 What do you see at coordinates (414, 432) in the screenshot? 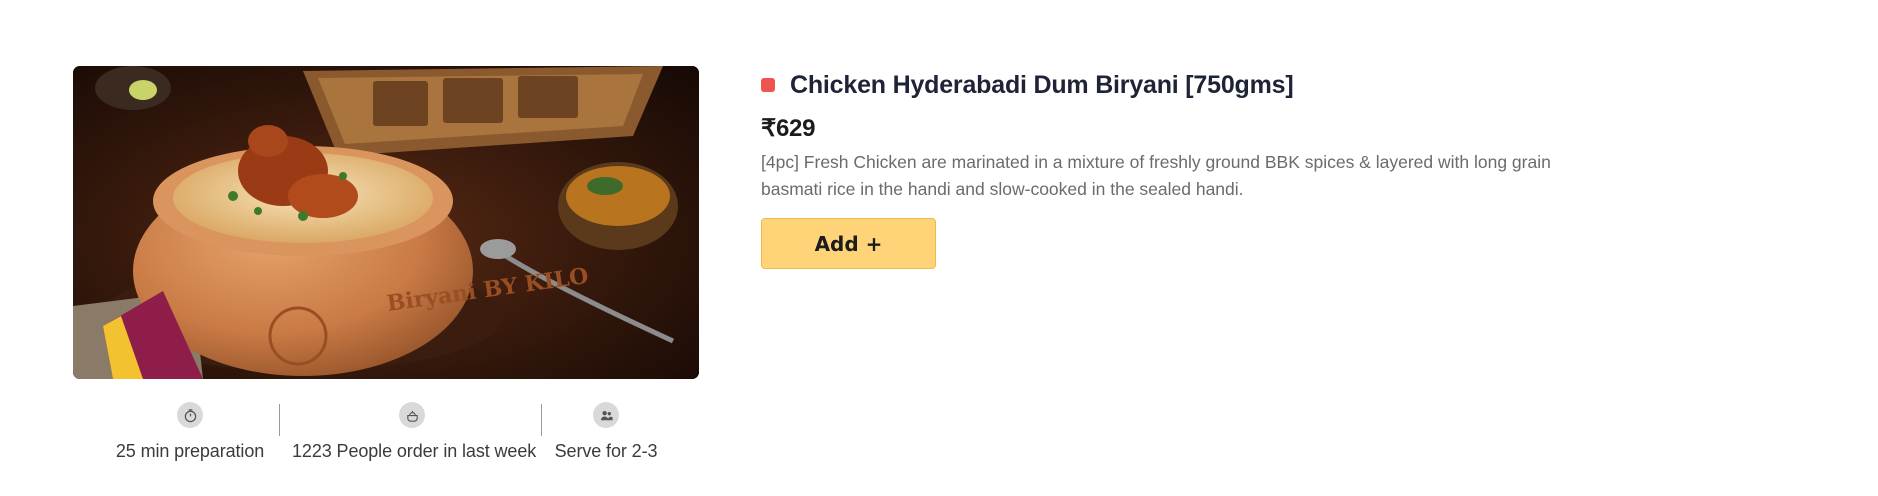
I see `meta-order-count: 1223 People order in last week` at bounding box center [414, 432].